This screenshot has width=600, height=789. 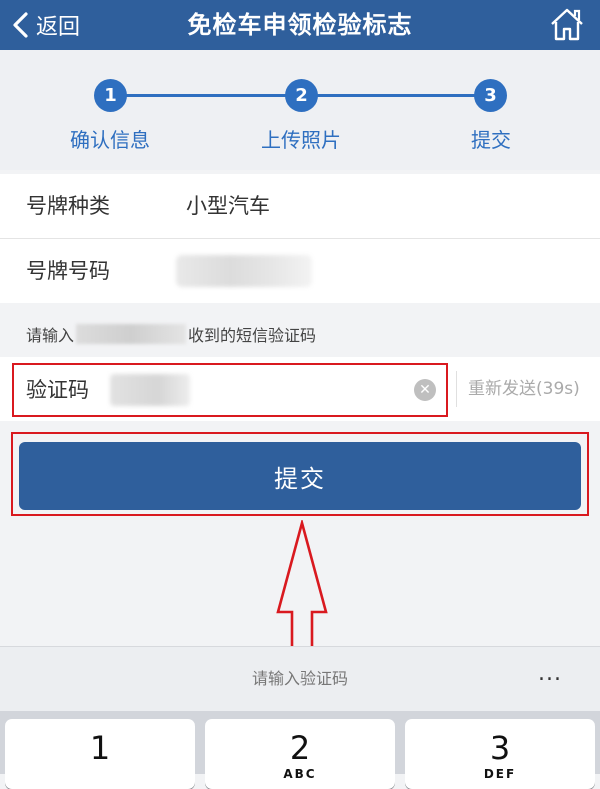 What do you see at coordinates (110, 95) in the screenshot?
I see `step-1-dot: 1` at bounding box center [110, 95].